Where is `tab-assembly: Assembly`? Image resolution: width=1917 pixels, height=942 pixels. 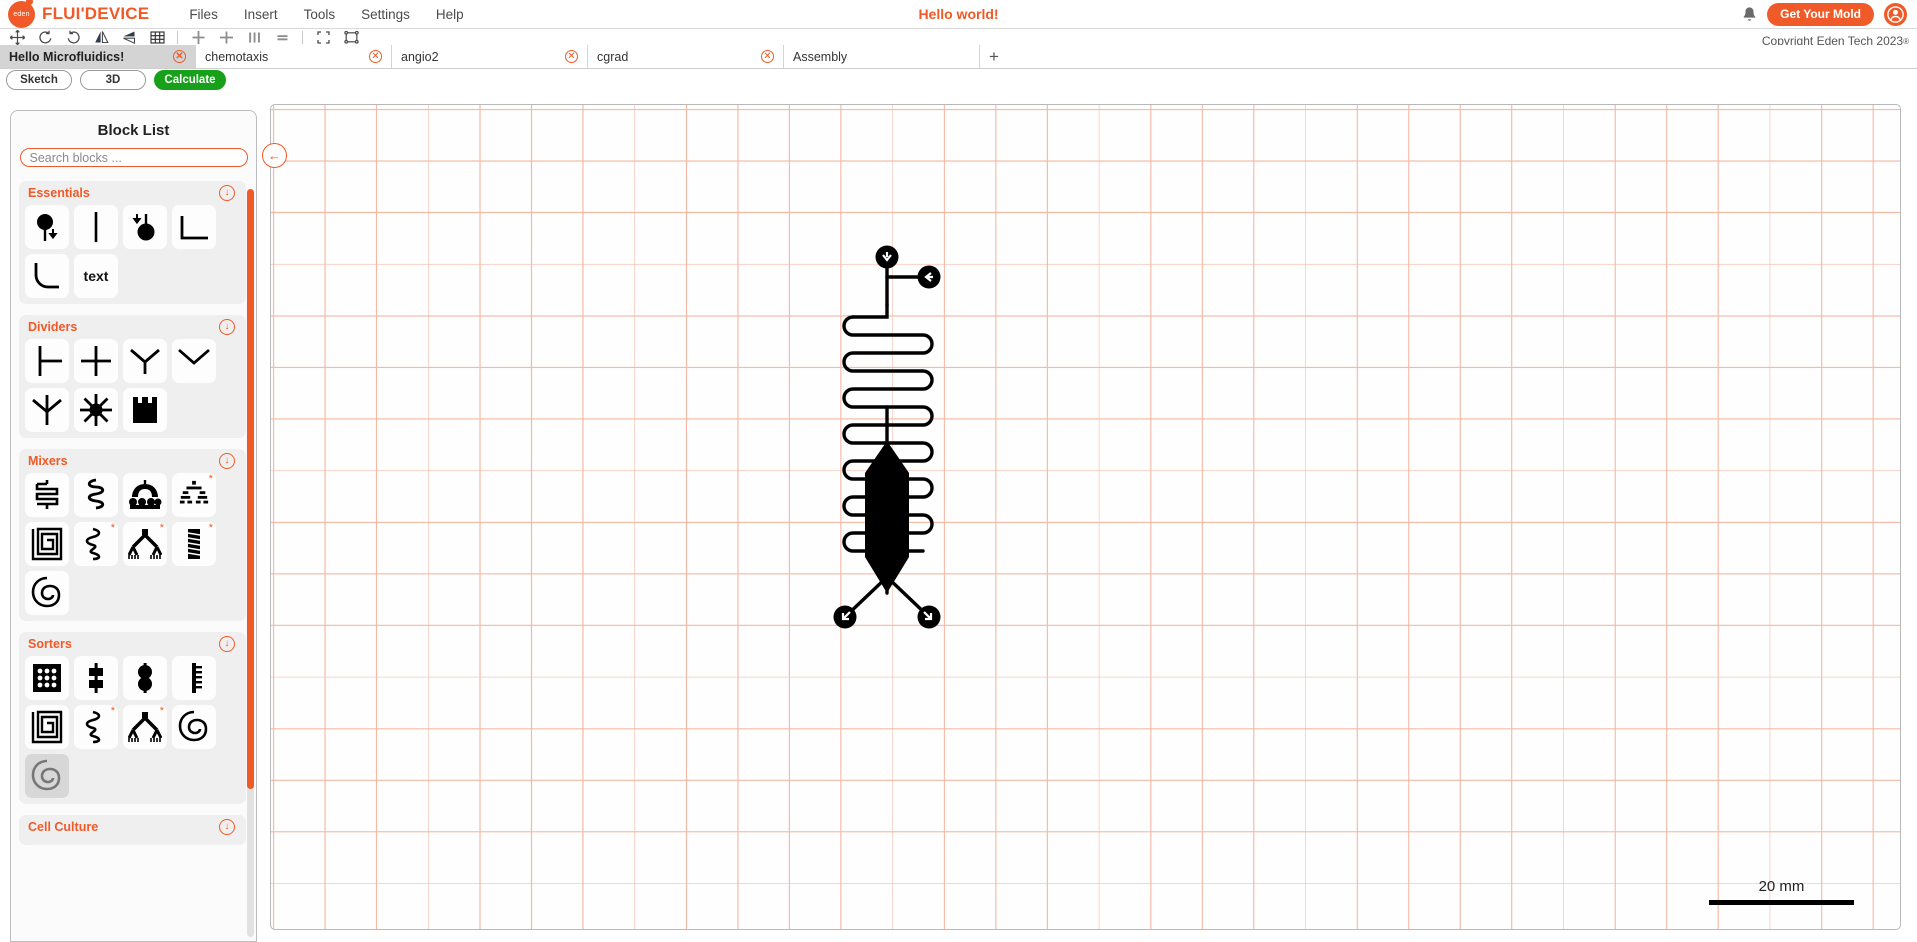 tab-assembly: Assembly is located at coordinates (882, 56).